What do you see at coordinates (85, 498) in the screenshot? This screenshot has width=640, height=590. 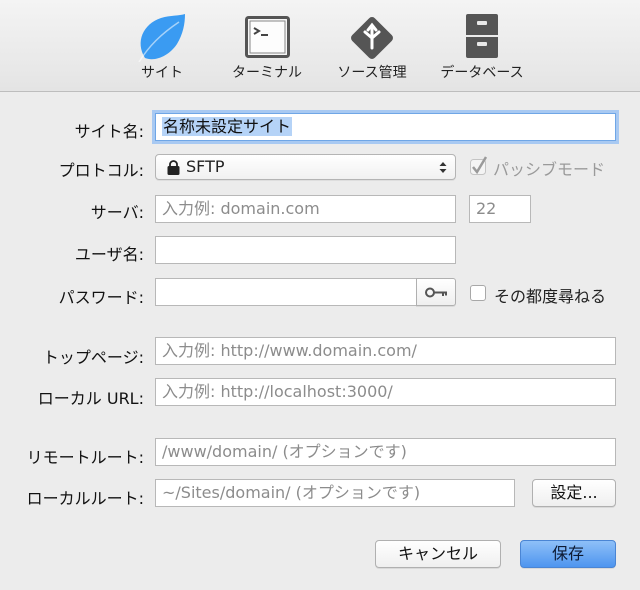 I see `local-root-label: ローカルルート:` at bounding box center [85, 498].